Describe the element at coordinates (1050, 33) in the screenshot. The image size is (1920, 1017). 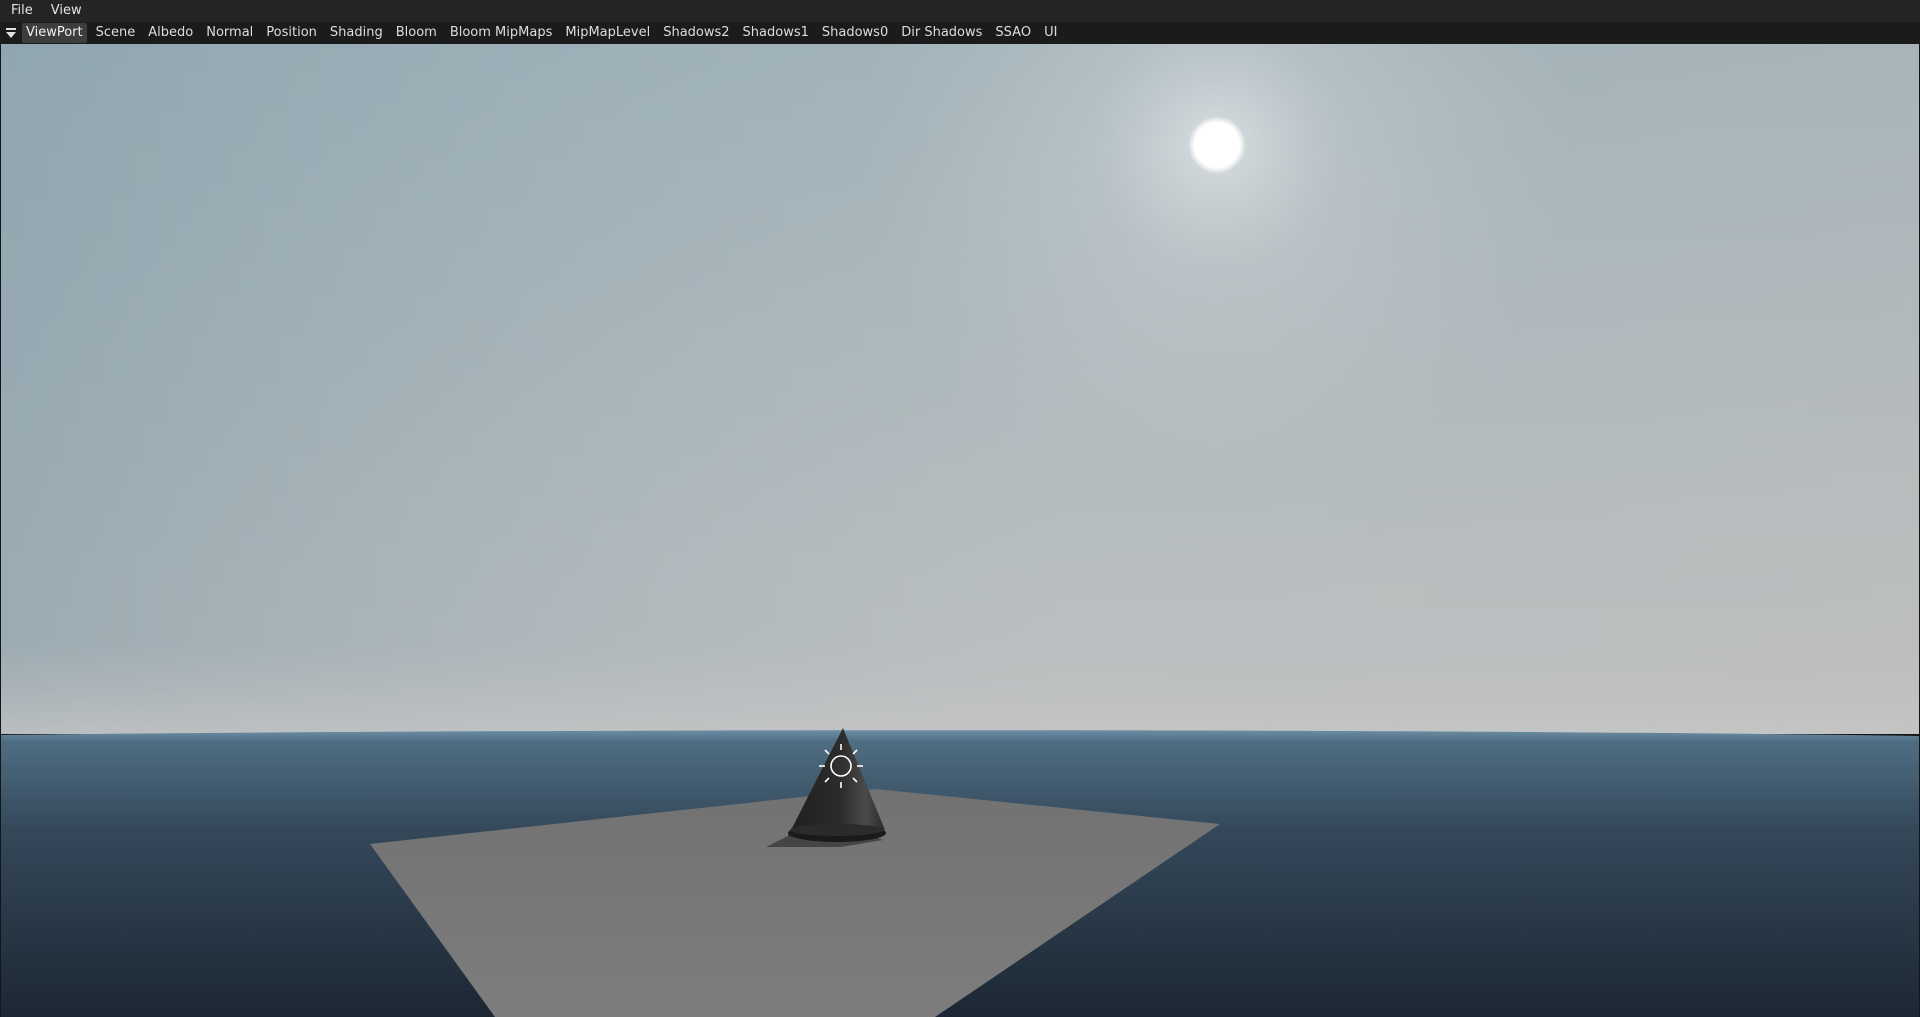
I see `tab-ui: UI` at that location.